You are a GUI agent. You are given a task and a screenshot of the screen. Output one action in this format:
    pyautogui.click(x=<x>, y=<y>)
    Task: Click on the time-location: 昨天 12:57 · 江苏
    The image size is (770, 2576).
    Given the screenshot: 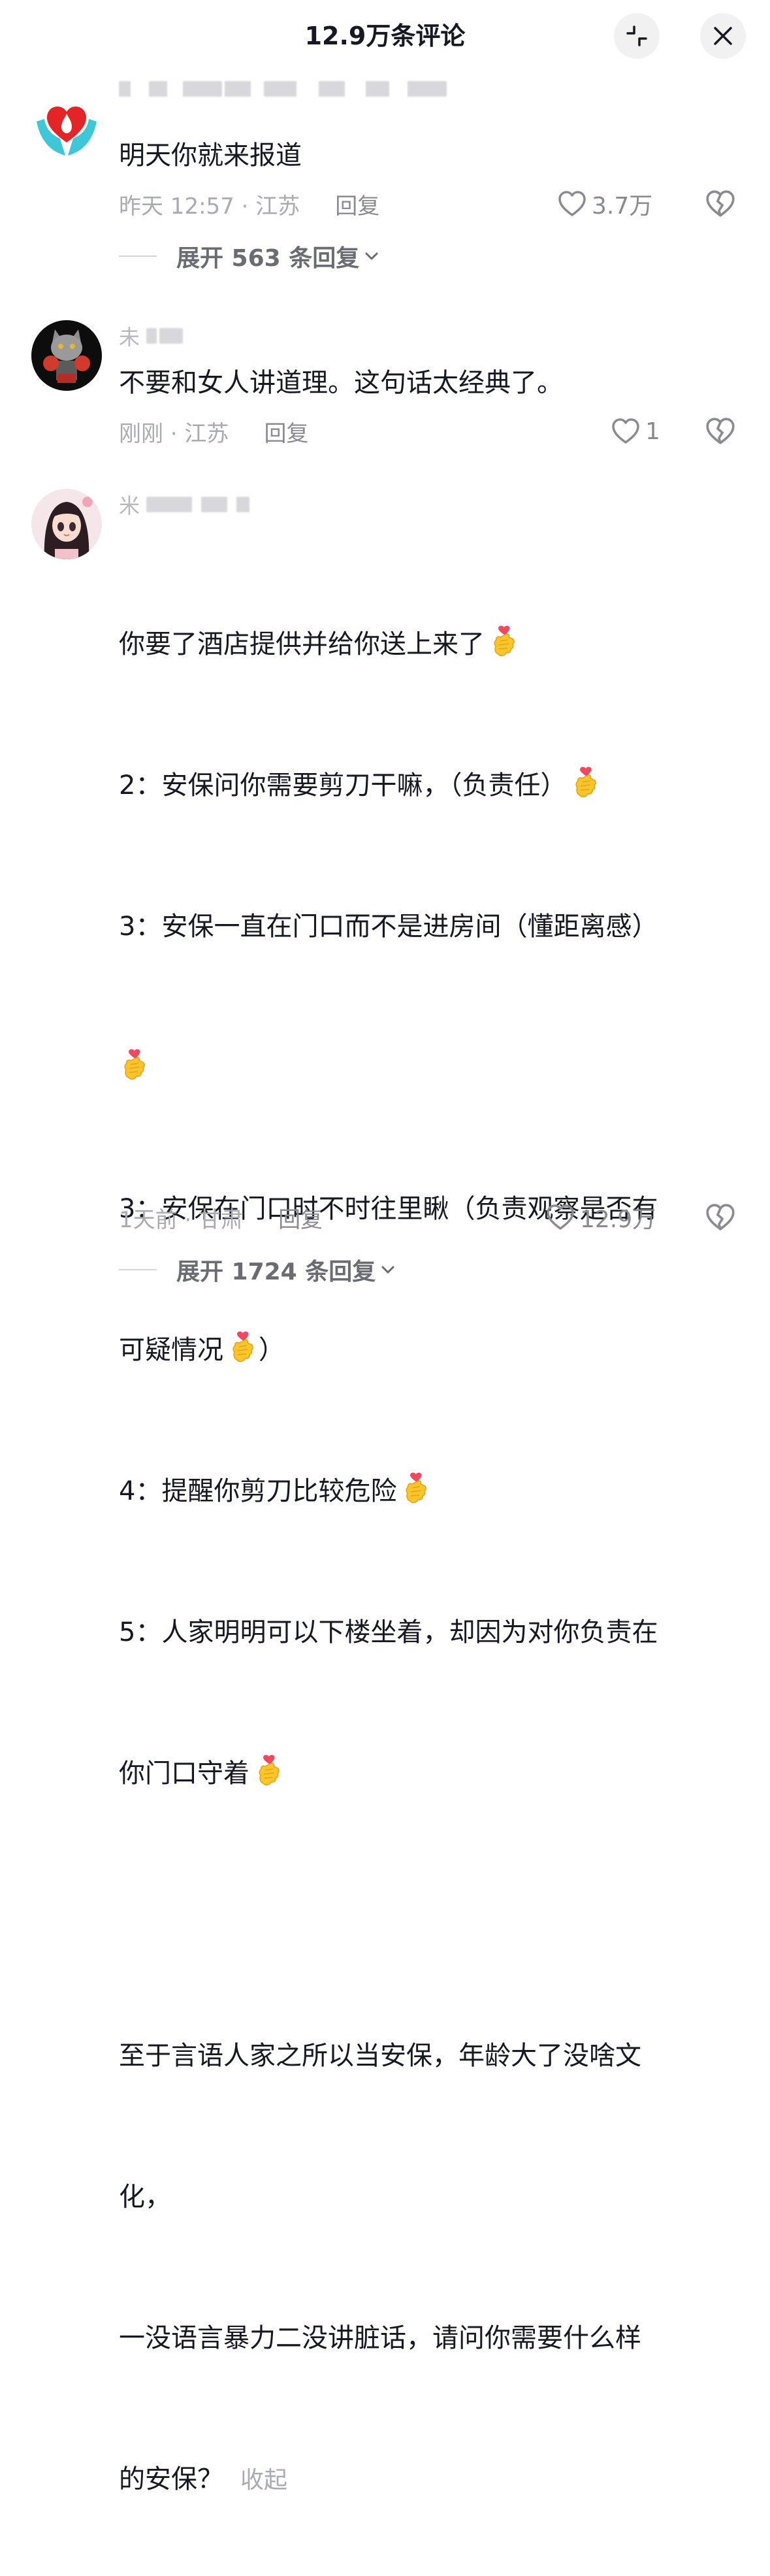 What is the action you would take?
    pyautogui.click(x=209, y=206)
    